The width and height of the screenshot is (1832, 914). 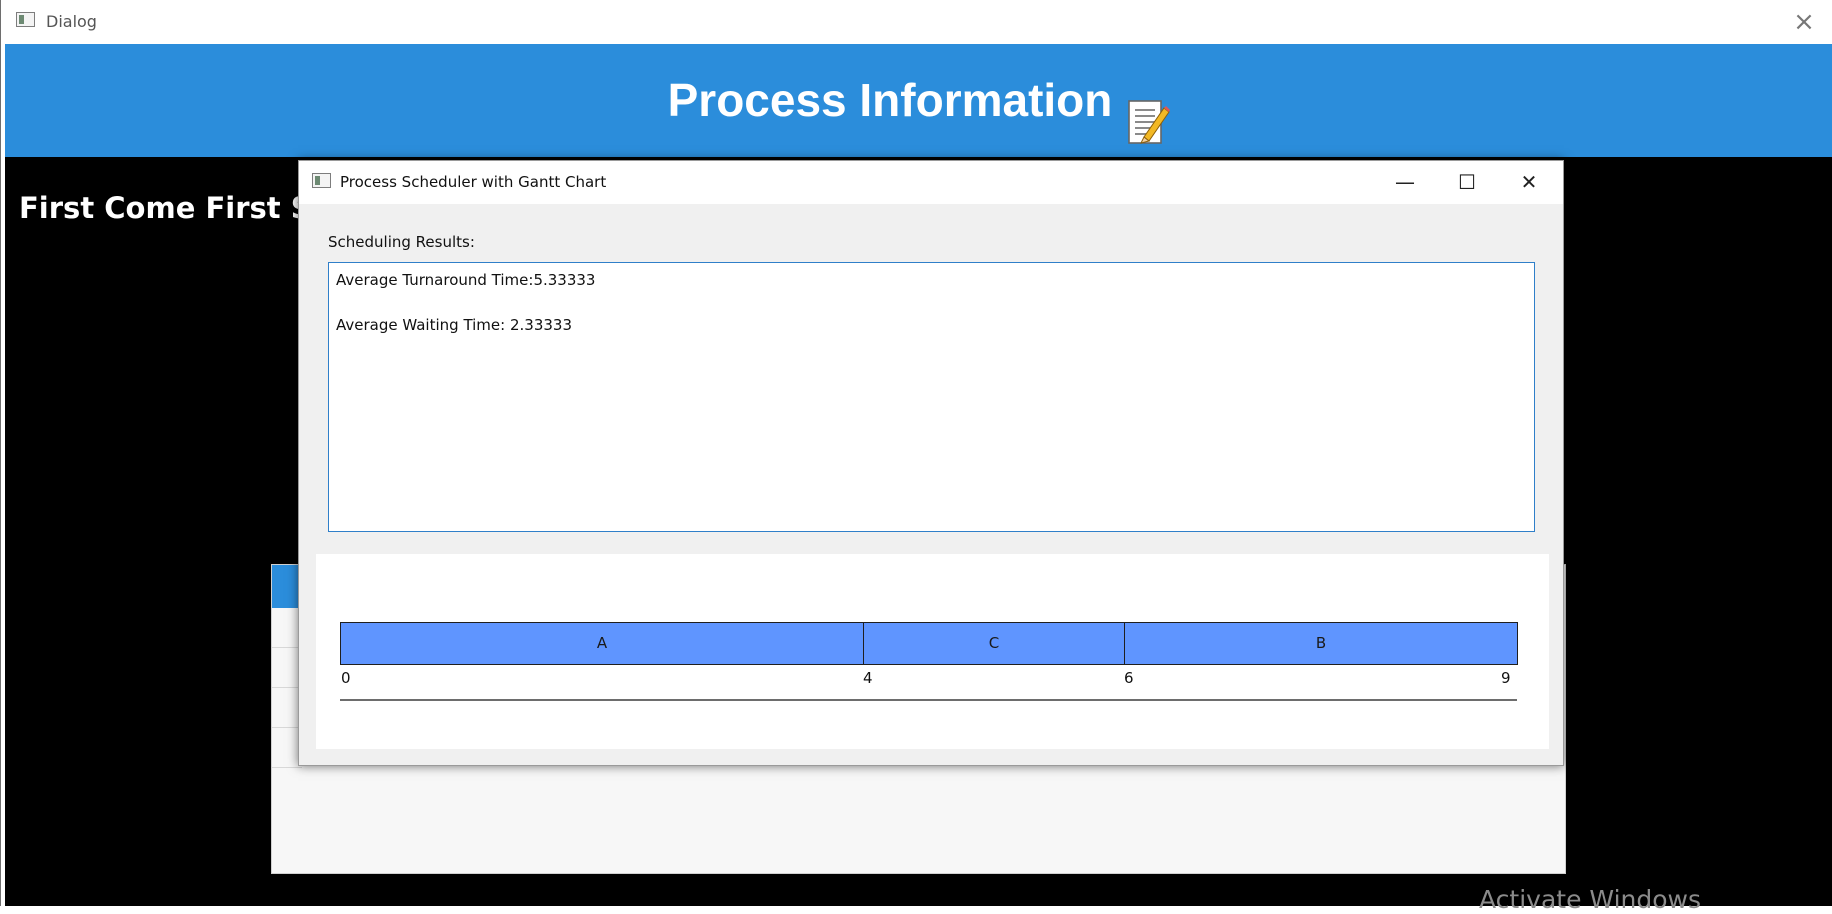 What do you see at coordinates (1529, 182) in the screenshot?
I see `close-button: ✕` at bounding box center [1529, 182].